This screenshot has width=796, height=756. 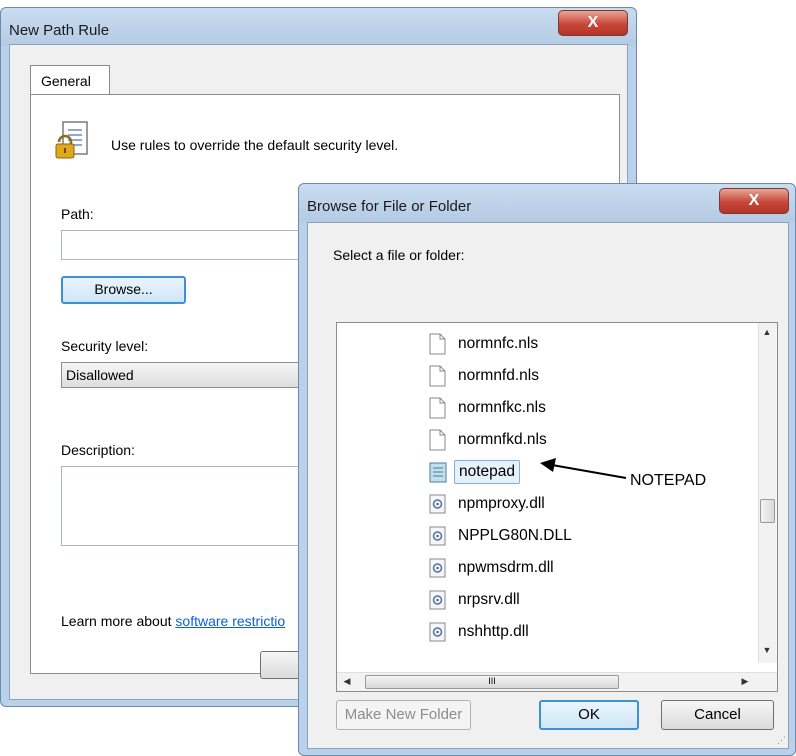 I want to click on close-button: X, so click(x=593, y=23).